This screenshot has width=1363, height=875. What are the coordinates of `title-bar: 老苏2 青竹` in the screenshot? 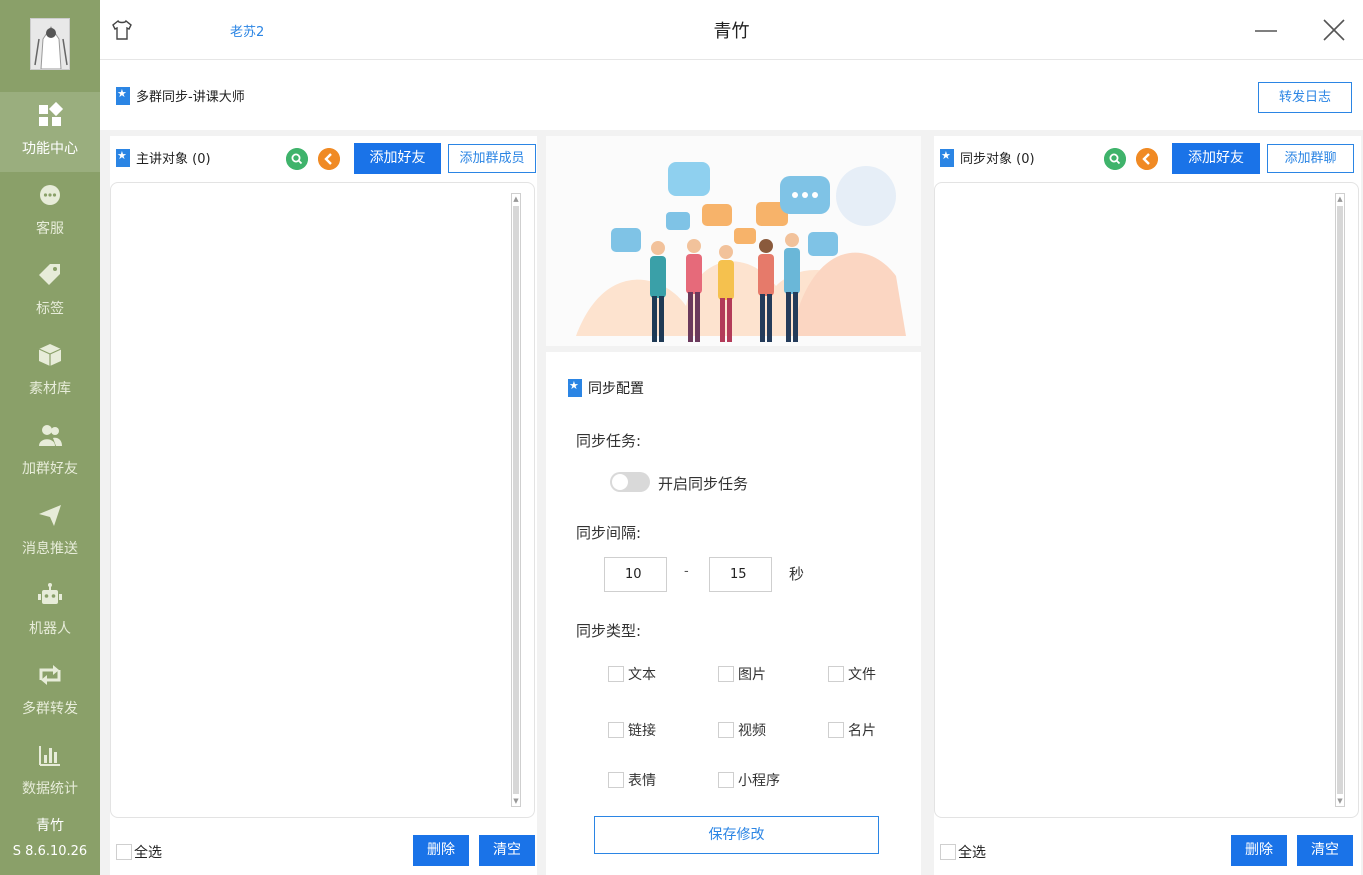 It's located at (731, 30).